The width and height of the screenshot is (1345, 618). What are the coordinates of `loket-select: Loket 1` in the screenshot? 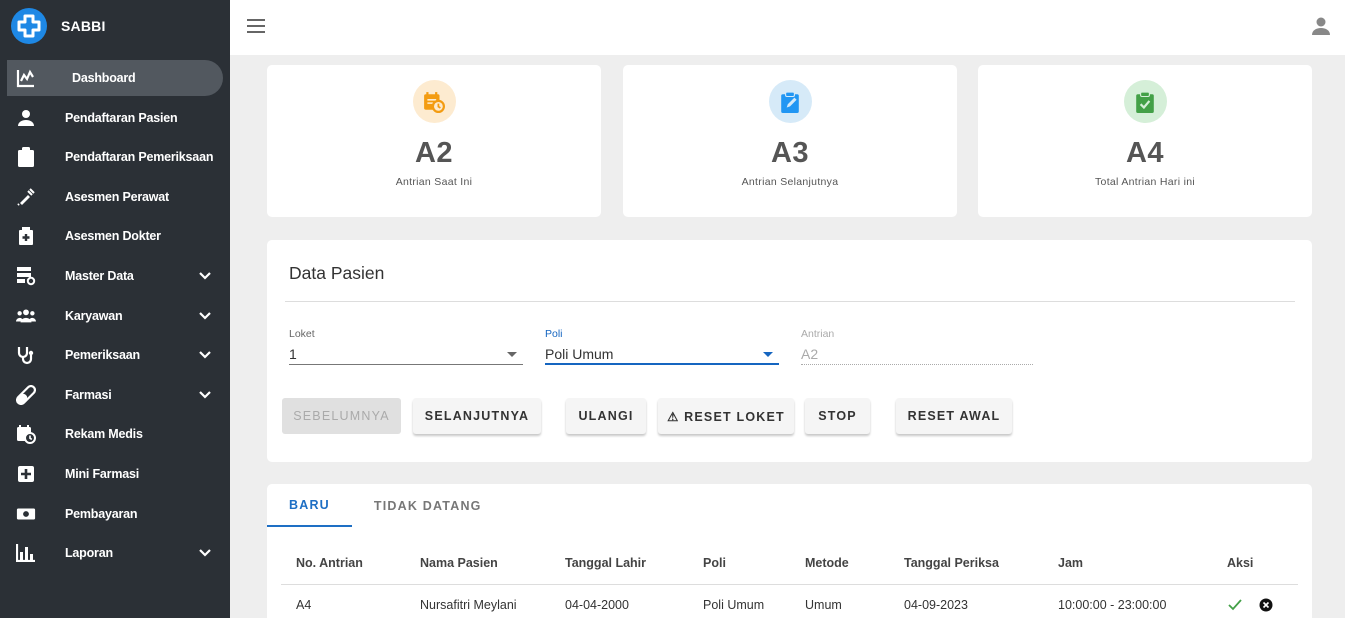 It's located at (406, 346).